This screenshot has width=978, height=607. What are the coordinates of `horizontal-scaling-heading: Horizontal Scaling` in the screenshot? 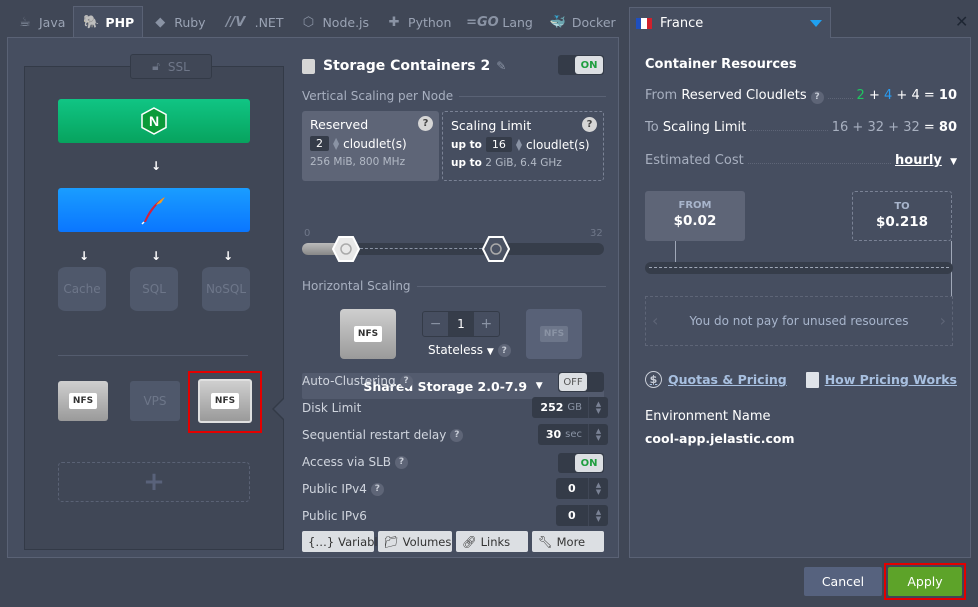 It's located at (454, 286).